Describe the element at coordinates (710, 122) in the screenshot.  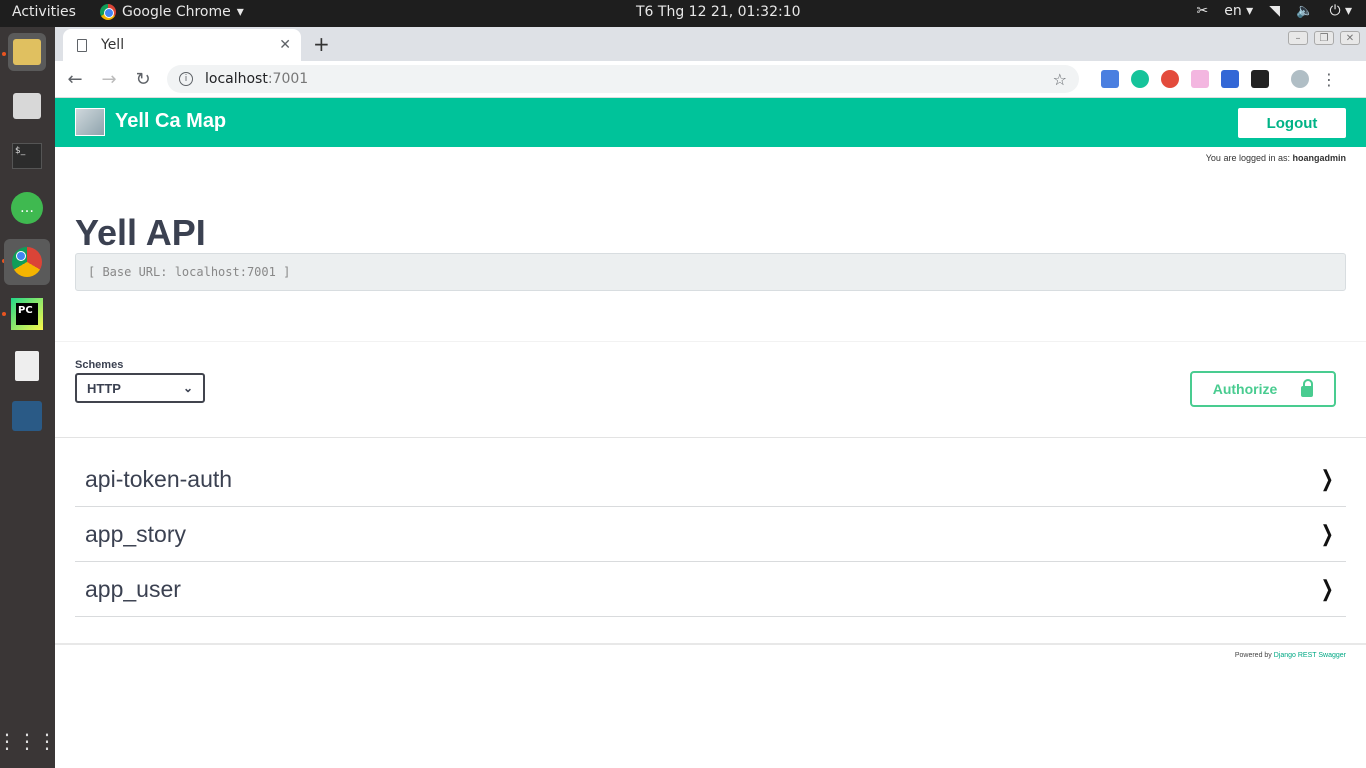
I see `site-header: Yell Ca Map Logout` at that location.